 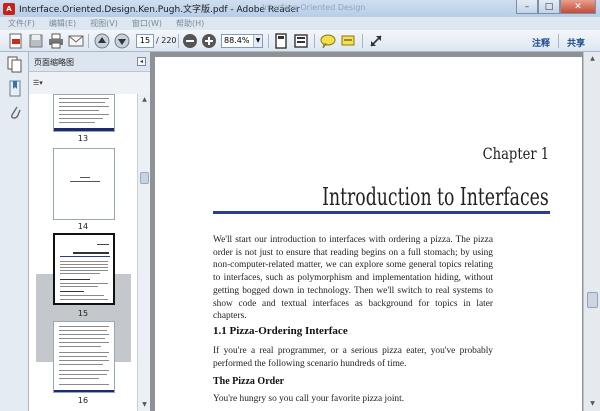 I want to click on page-thumbnails-icon, so click(x=15, y=65).